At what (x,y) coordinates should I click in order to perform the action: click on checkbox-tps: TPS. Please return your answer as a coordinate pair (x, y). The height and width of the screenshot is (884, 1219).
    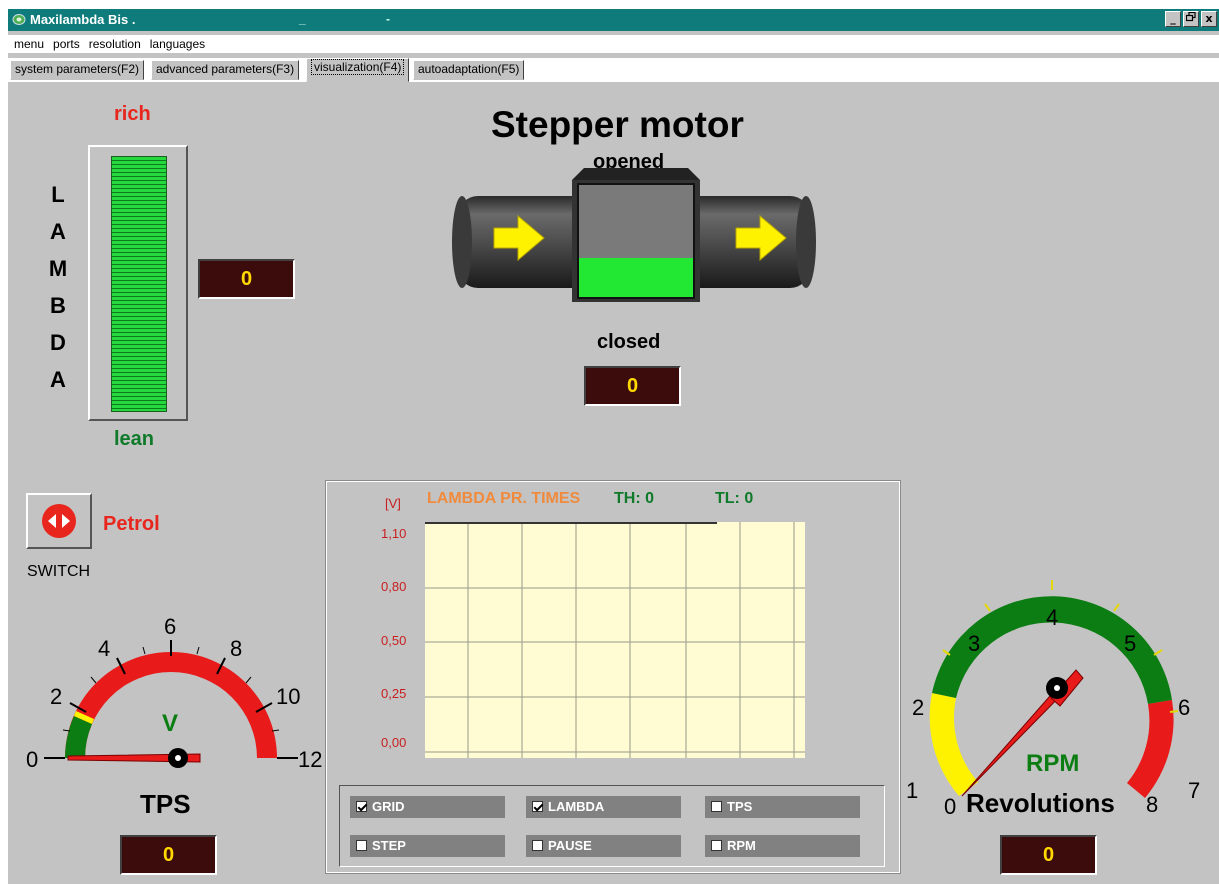
    Looking at the image, I should click on (782, 807).